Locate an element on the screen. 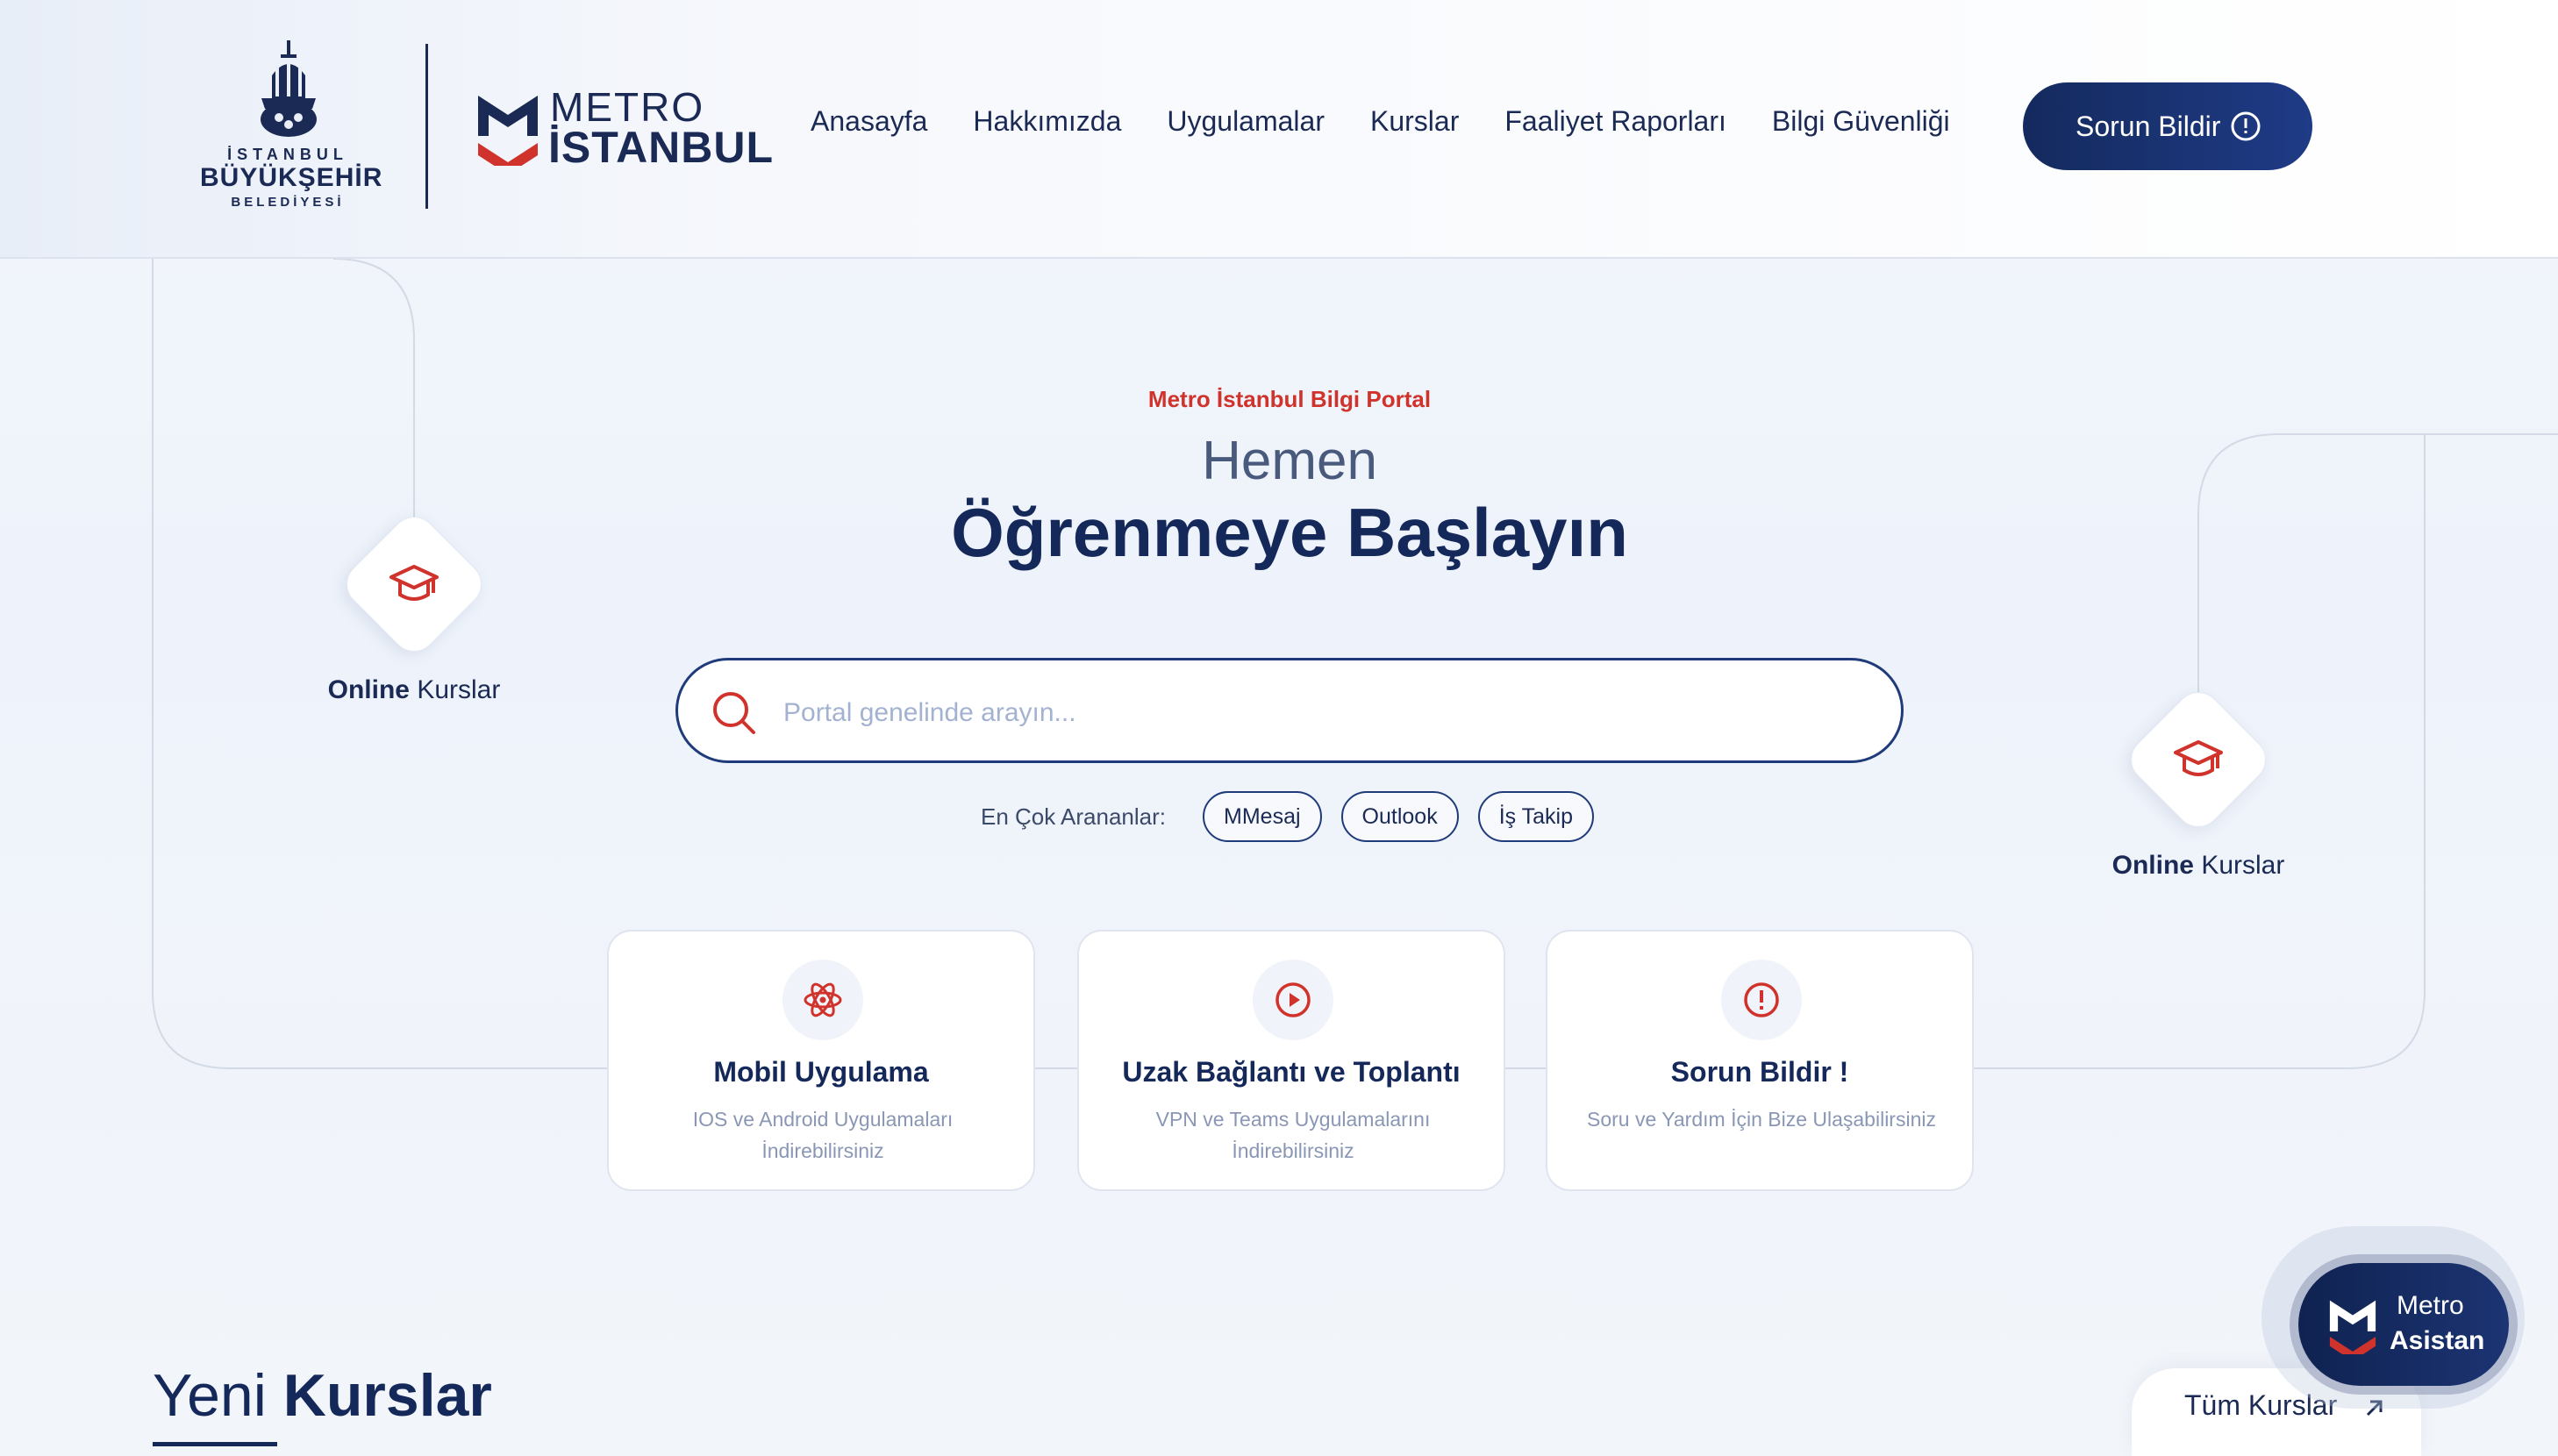  card-title: Mobil Uygulama is located at coordinates (821, 1072).